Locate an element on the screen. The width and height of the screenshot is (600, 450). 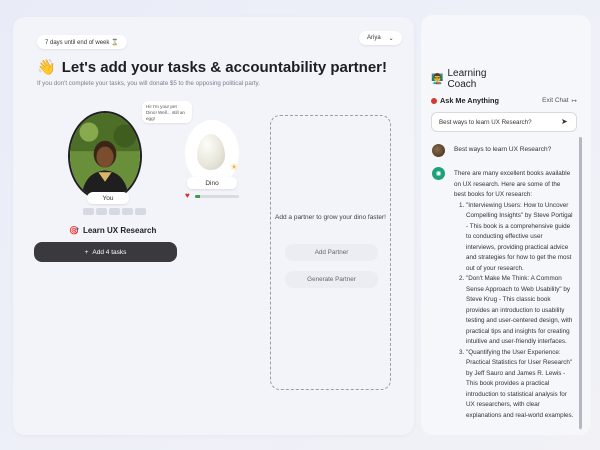
you-label: You is located at coordinates (108, 198).